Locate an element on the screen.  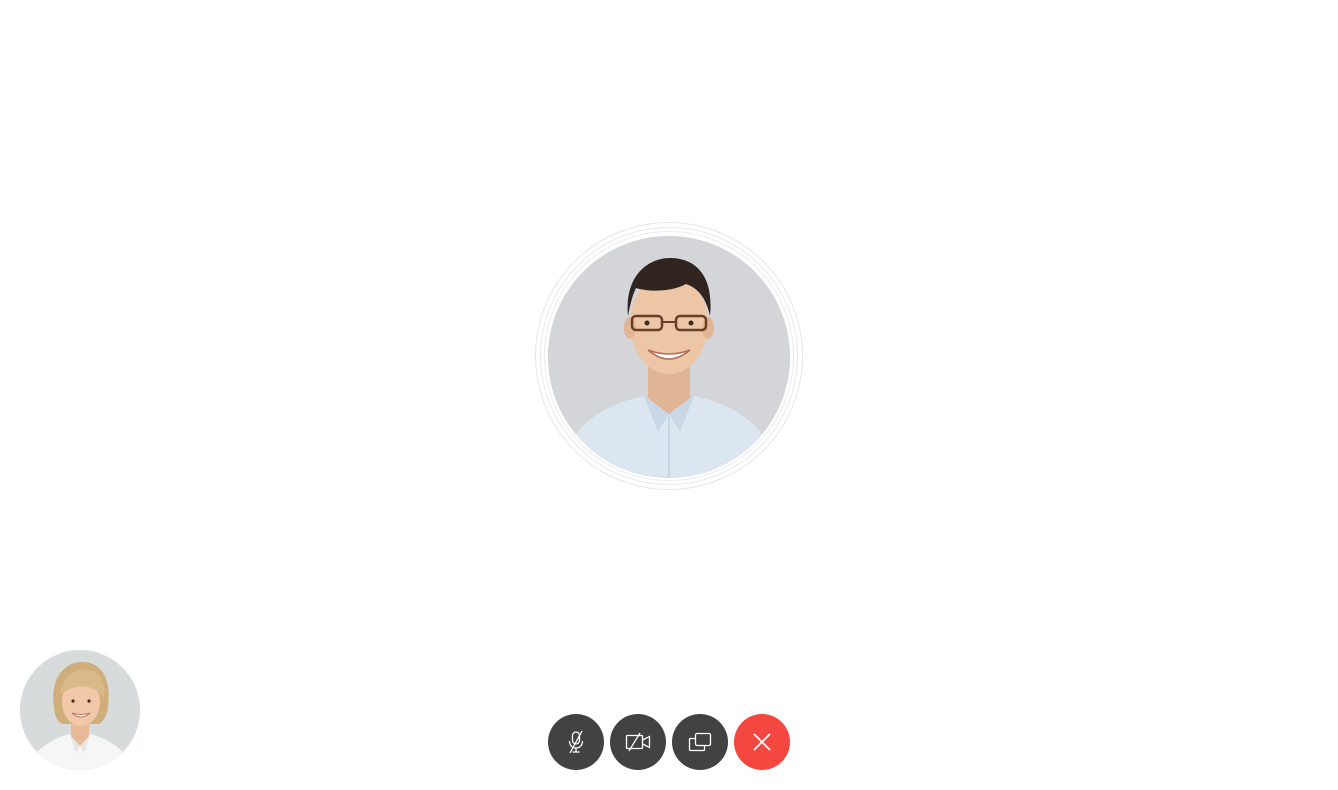
mute-button is located at coordinates (576, 742).